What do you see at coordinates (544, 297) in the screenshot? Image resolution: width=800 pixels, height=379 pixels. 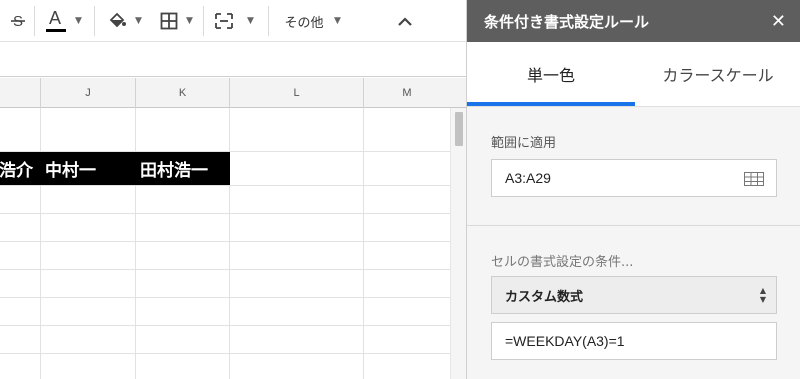 I see `condition-select-value: カスタム数式` at bounding box center [544, 297].